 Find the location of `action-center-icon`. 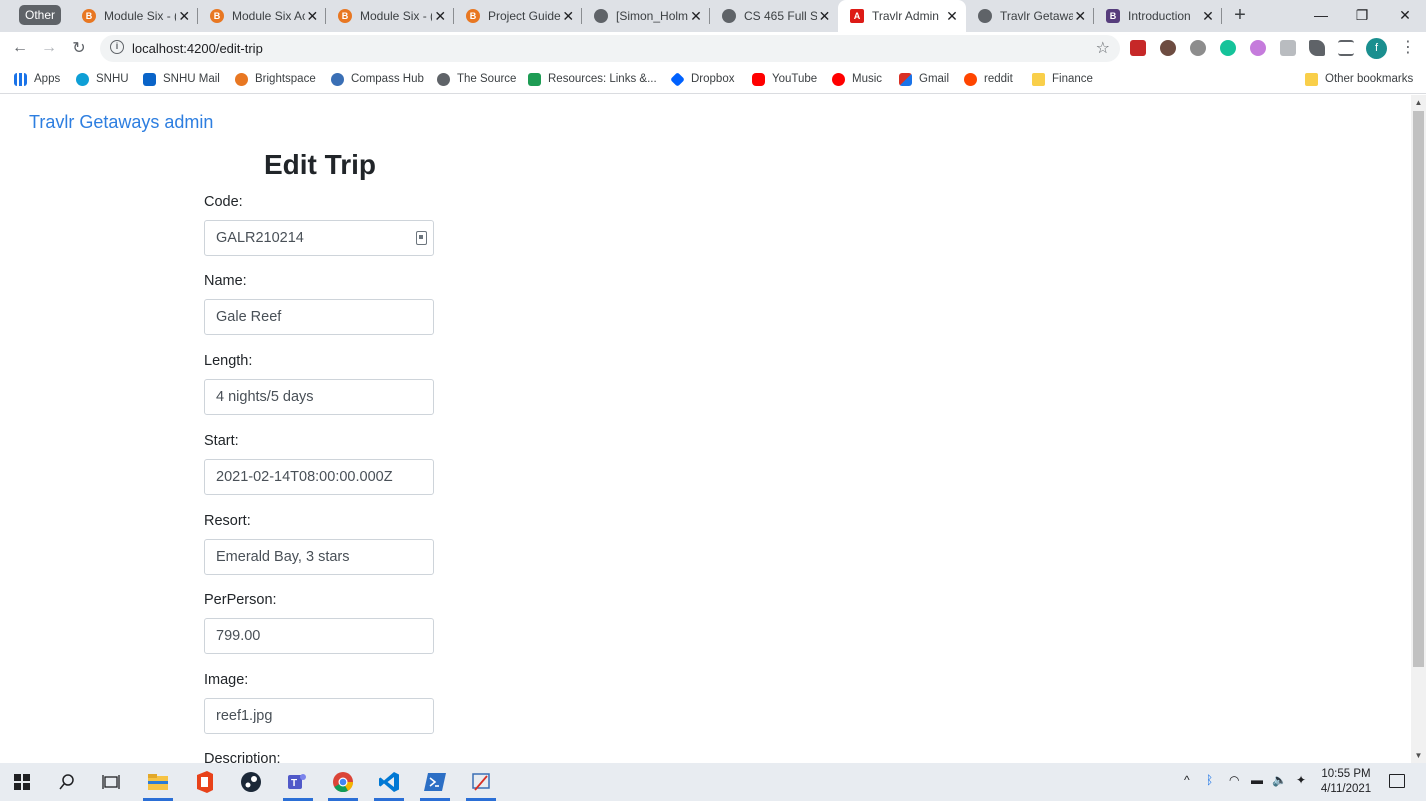

action-center-icon is located at coordinates (1397, 781).